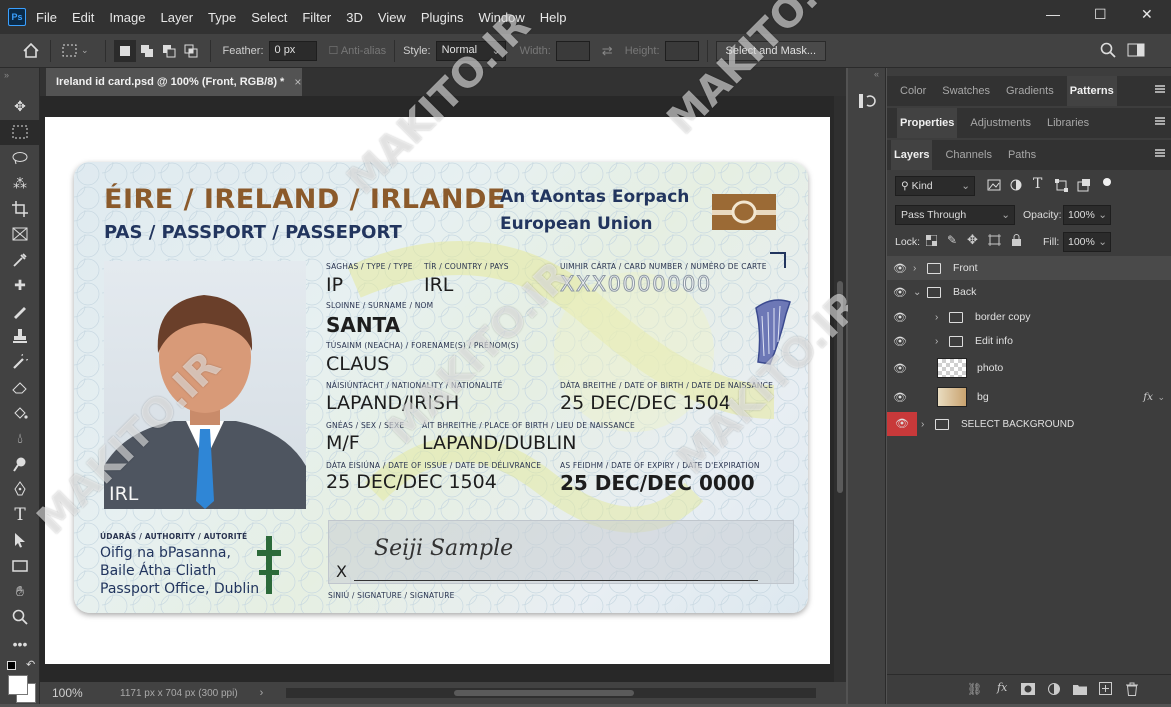 The height and width of the screenshot is (707, 1171). Describe the element at coordinates (76, 693) in the screenshot. I see `zoom-level: 100%` at that location.